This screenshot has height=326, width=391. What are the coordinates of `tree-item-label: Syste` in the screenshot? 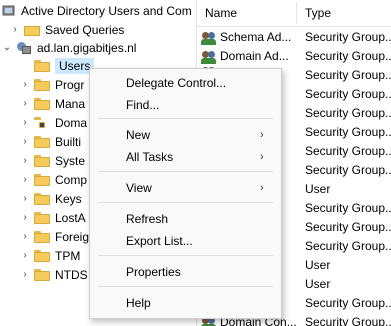 It's located at (70, 160).